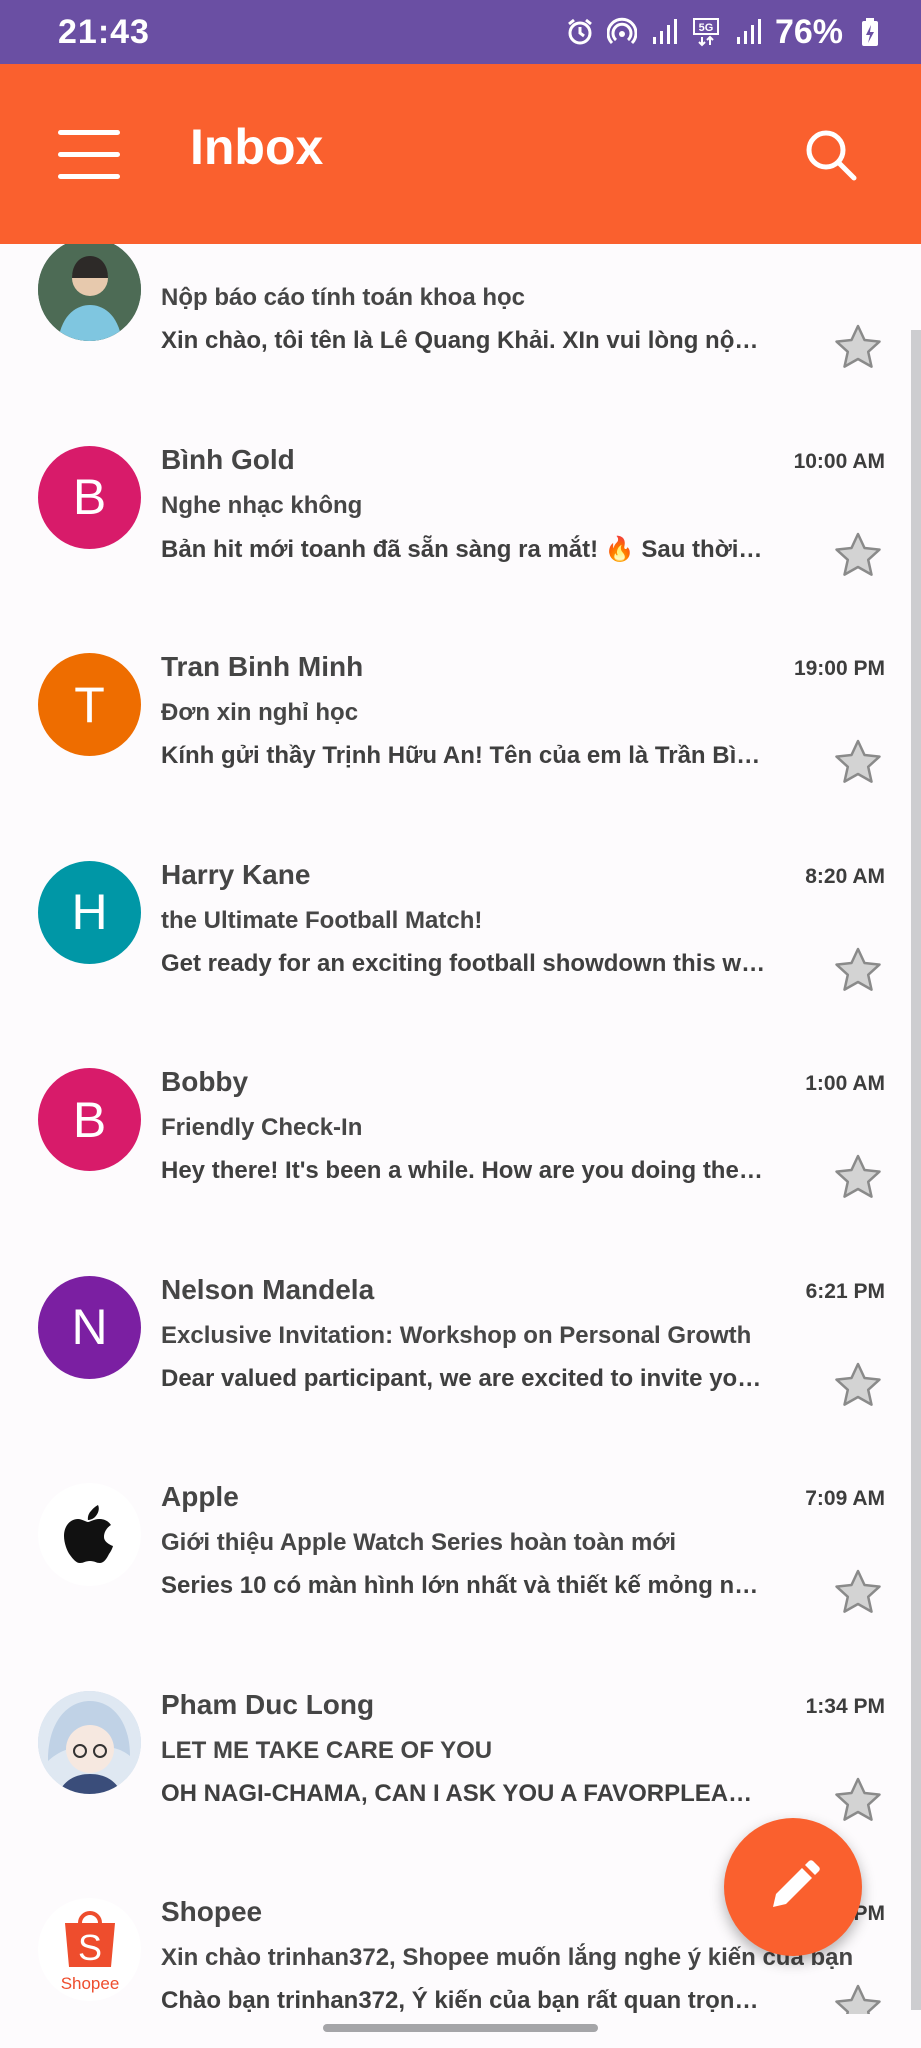 The height and width of the screenshot is (2048, 921). What do you see at coordinates (262, 666) in the screenshot?
I see `sender-name: Tran Binh Minh` at bounding box center [262, 666].